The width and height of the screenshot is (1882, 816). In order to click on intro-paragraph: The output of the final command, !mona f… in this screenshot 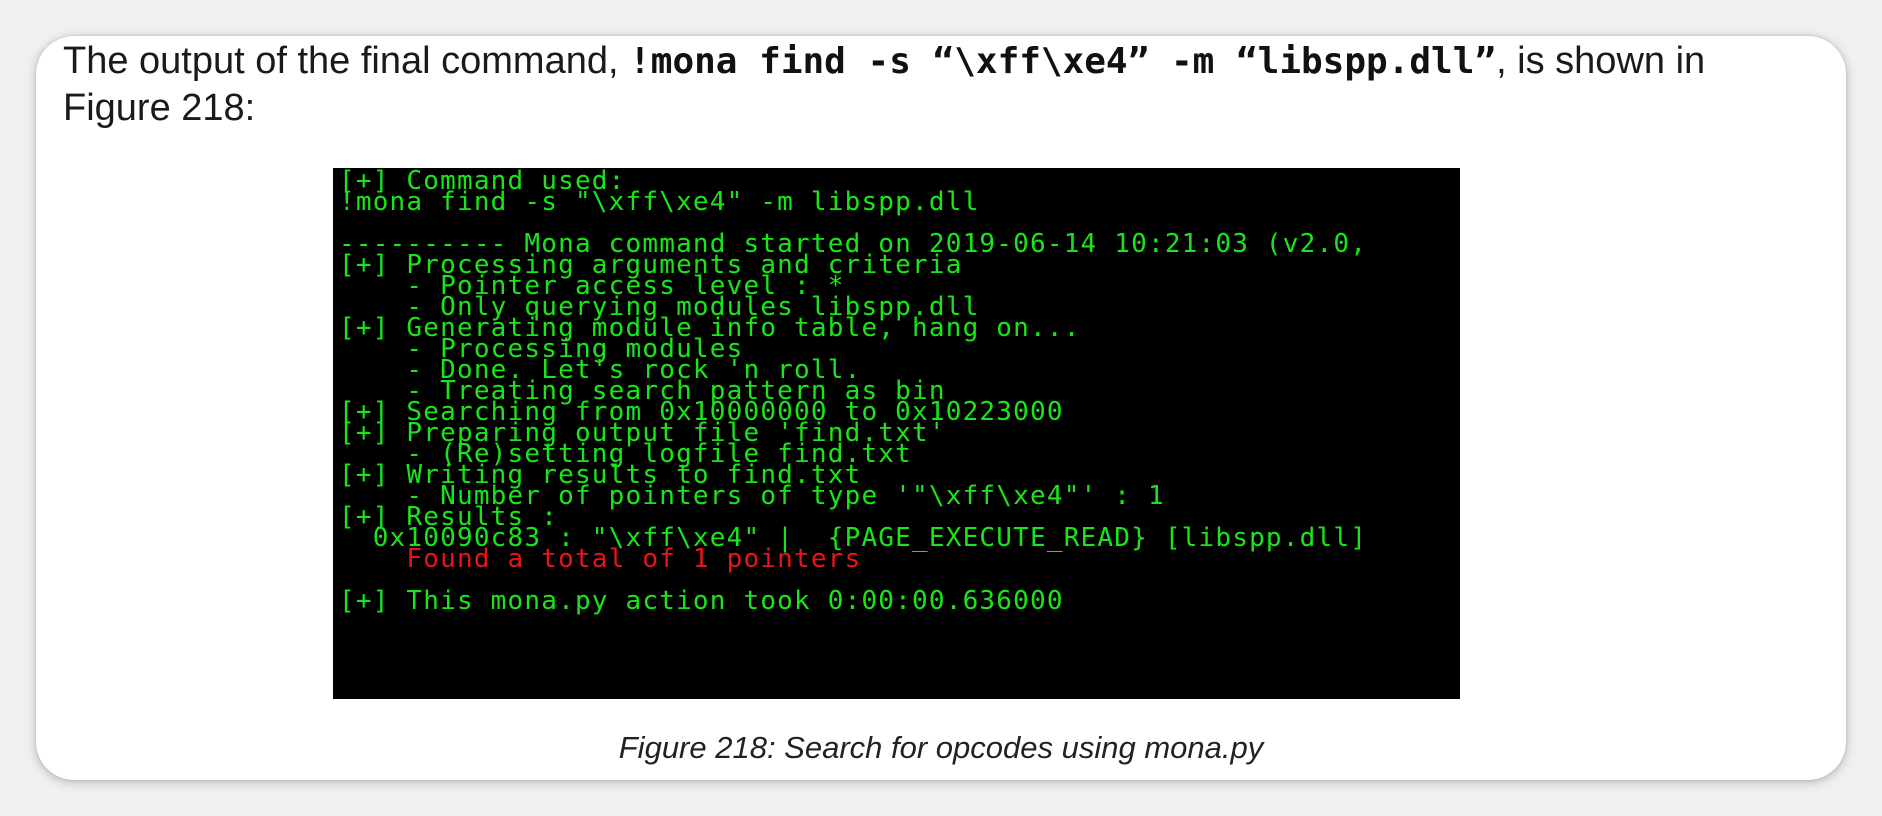, I will do `click(933, 84)`.